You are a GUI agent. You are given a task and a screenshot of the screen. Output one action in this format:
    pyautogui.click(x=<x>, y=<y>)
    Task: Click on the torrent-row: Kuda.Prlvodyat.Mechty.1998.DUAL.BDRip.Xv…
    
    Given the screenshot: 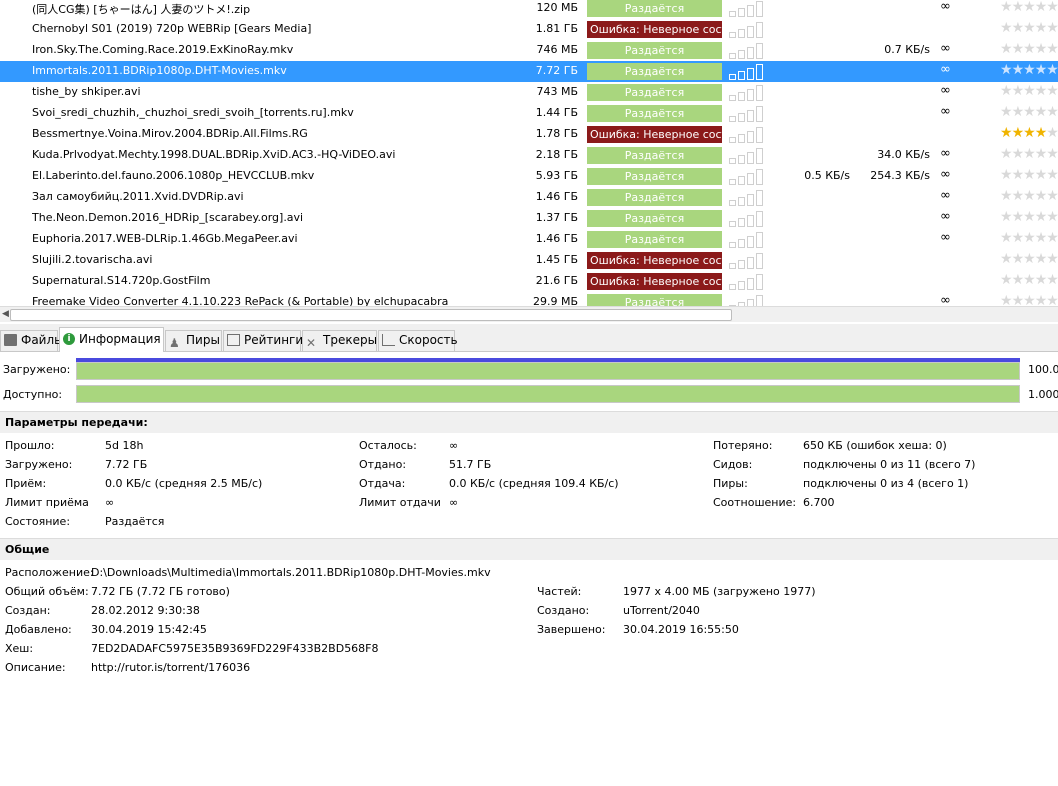 What is the action you would take?
    pyautogui.click(x=529, y=155)
    